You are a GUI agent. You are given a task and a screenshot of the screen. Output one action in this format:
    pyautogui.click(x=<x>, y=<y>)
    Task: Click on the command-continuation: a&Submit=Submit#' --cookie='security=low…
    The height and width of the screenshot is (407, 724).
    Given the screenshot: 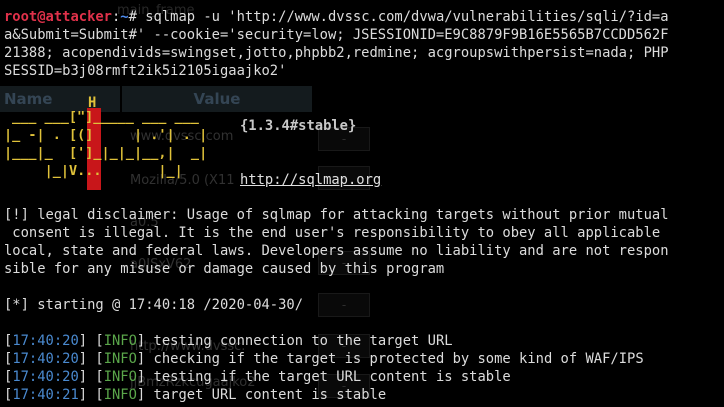 What is the action you would take?
    pyautogui.click(x=336, y=35)
    